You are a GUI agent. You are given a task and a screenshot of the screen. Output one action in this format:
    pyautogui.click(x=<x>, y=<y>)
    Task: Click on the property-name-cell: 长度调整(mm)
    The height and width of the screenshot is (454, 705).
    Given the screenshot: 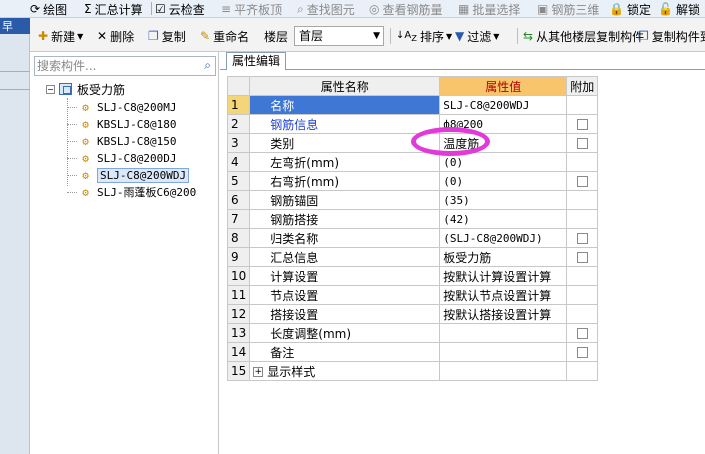 What is the action you would take?
    pyautogui.click(x=345, y=333)
    